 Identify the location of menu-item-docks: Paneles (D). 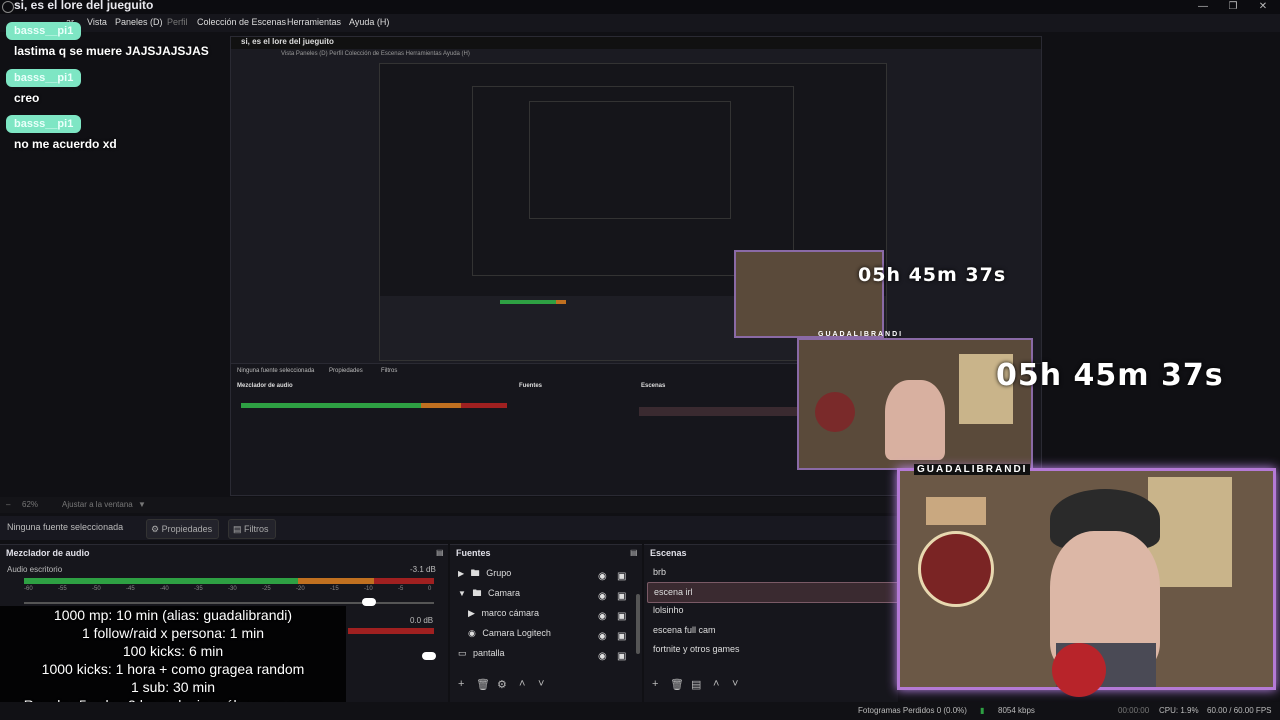
(139, 22).